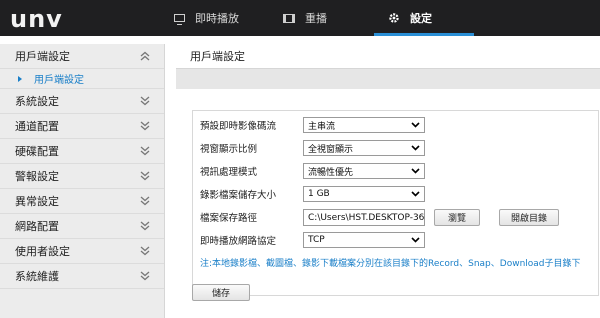 The width and height of the screenshot is (600, 318). What do you see at coordinates (82, 176) in the screenshot?
I see `sidebar-item-alarm-settings: 警報設定` at bounding box center [82, 176].